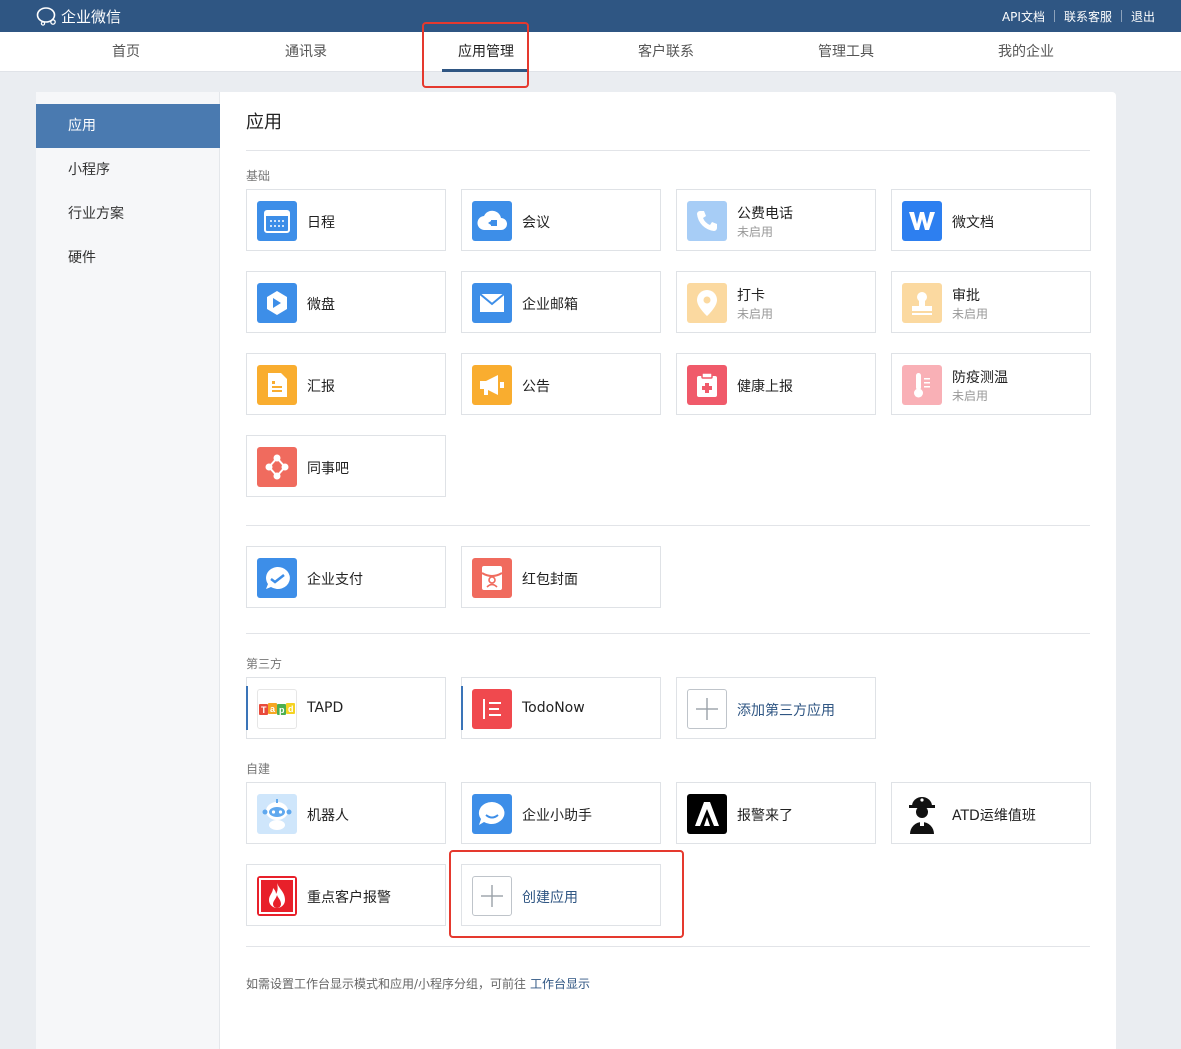  What do you see at coordinates (765, 816) in the screenshot?
I see `app-name: 报警来了` at bounding box center [765, 816].